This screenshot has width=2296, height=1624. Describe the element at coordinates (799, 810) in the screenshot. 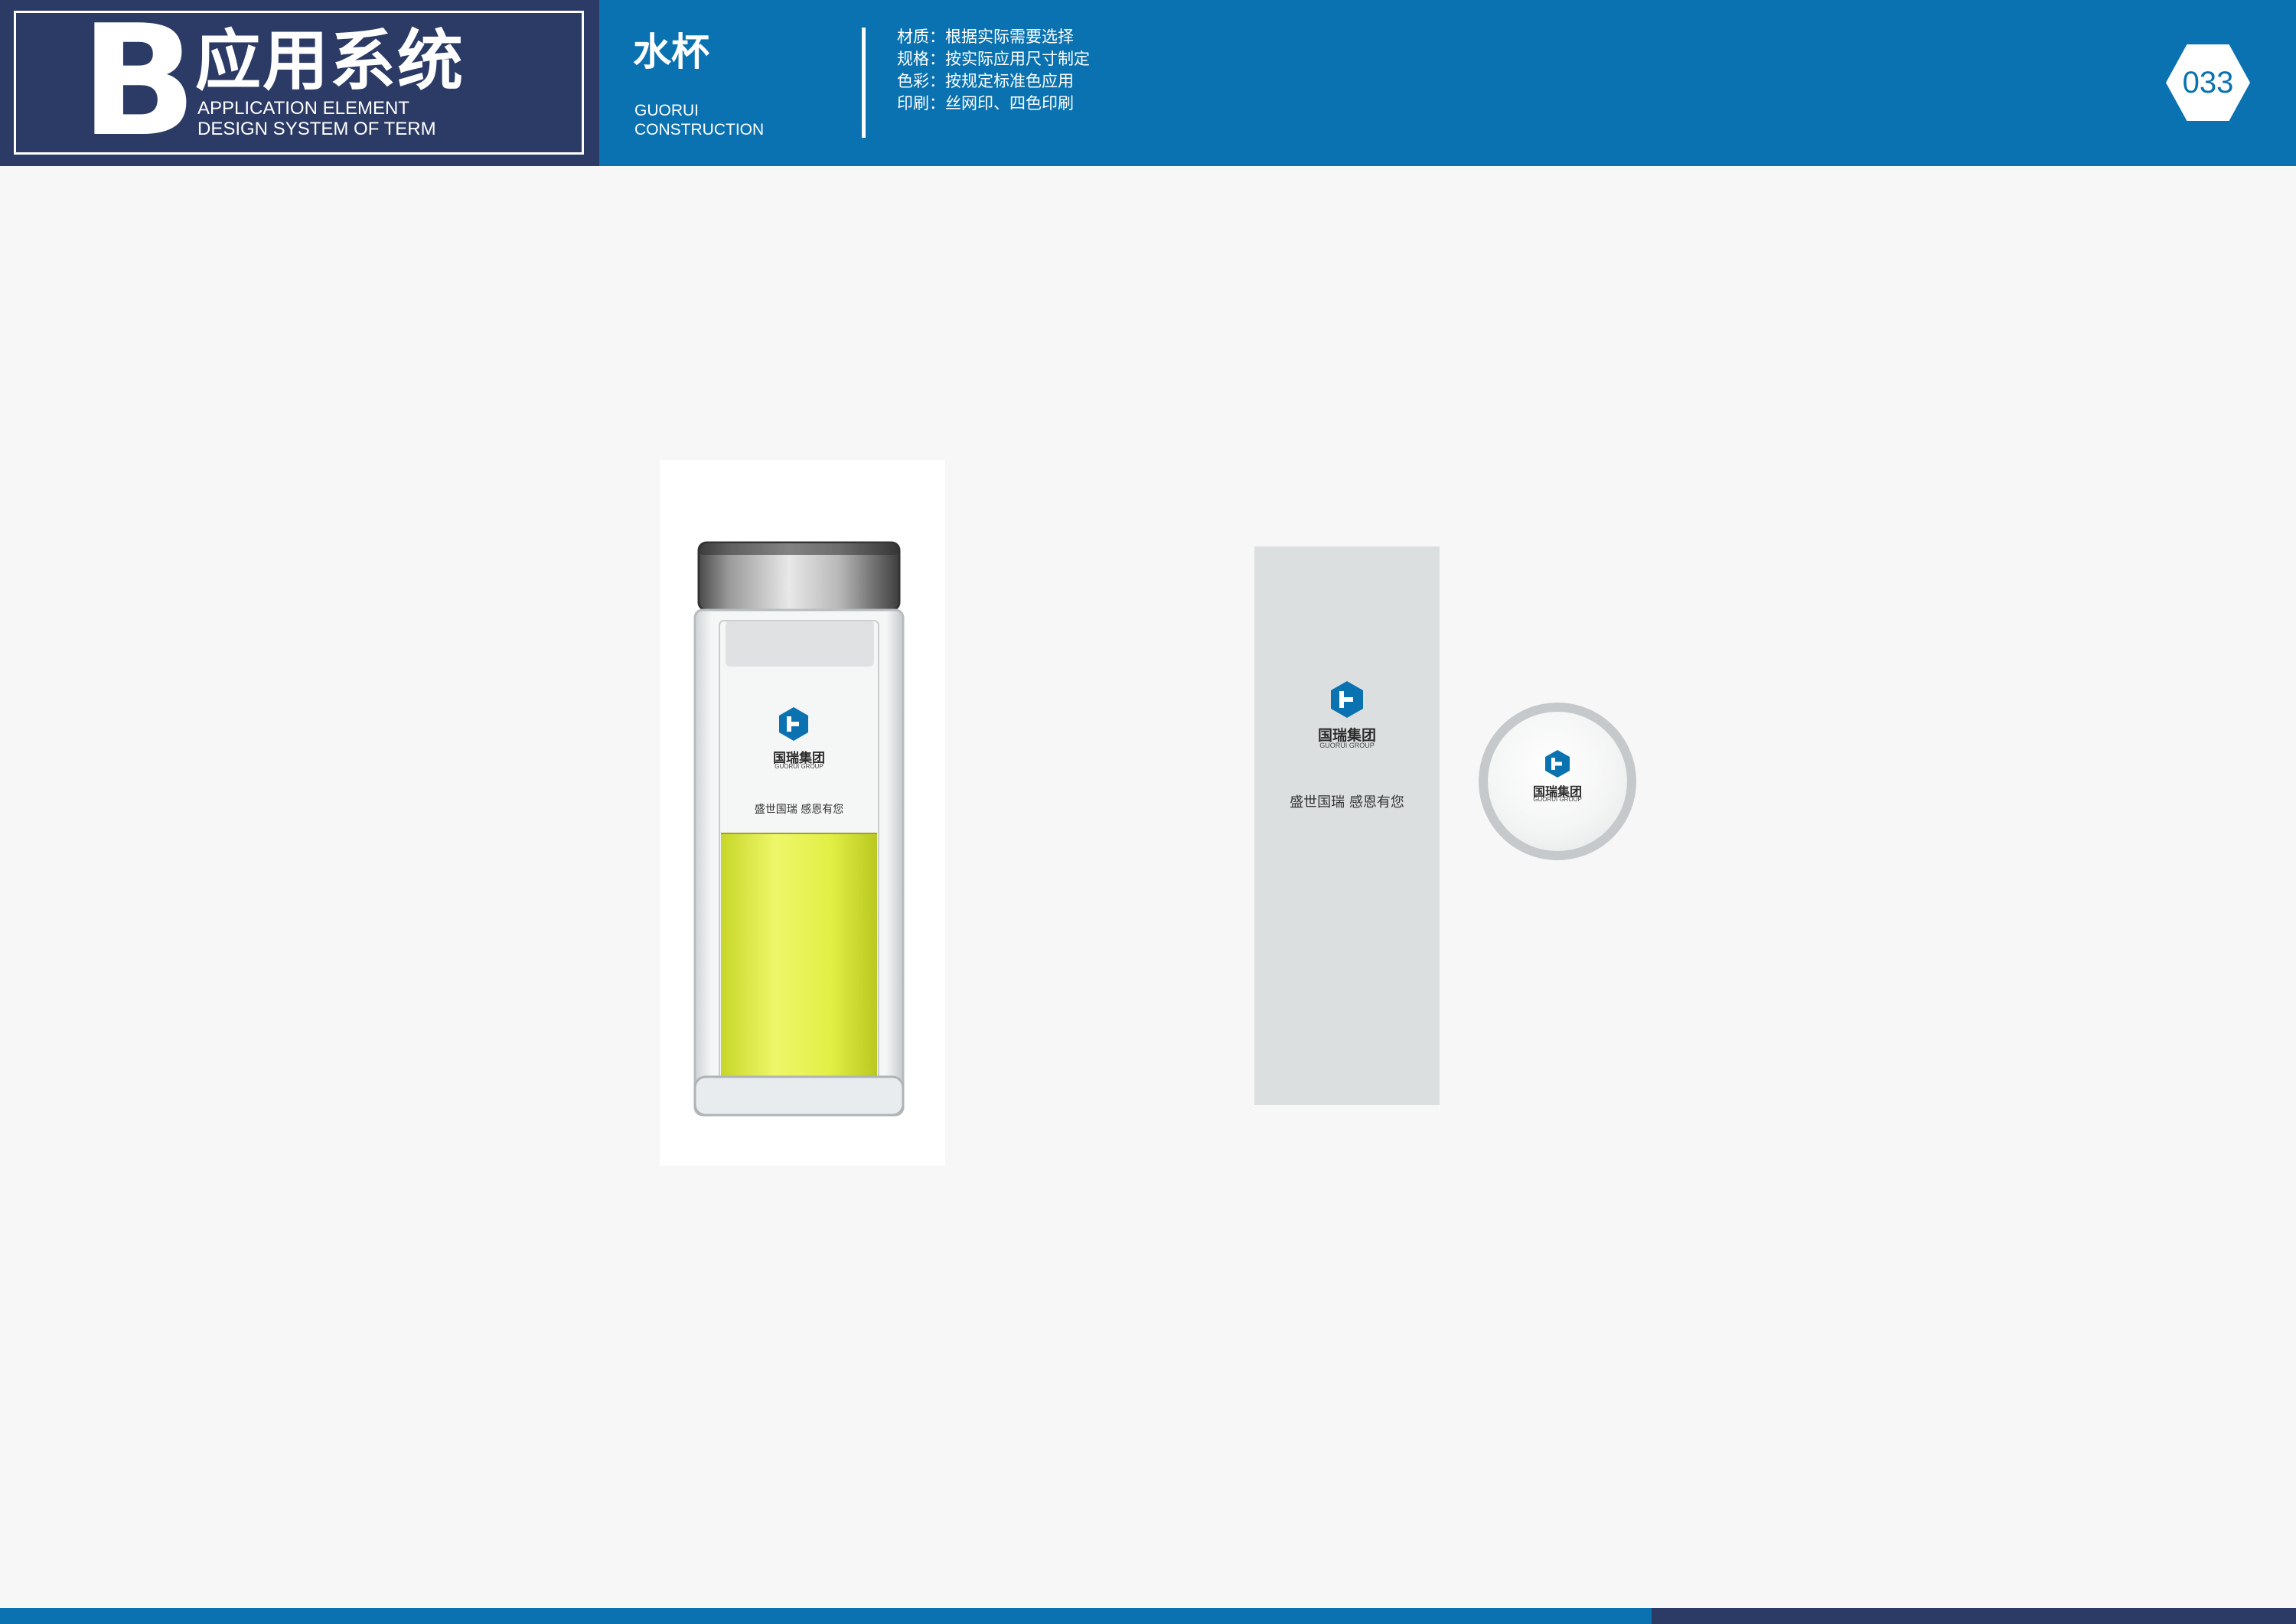

I see `bottle-slogan: 盛世国瑞 感恩有您` at that location.